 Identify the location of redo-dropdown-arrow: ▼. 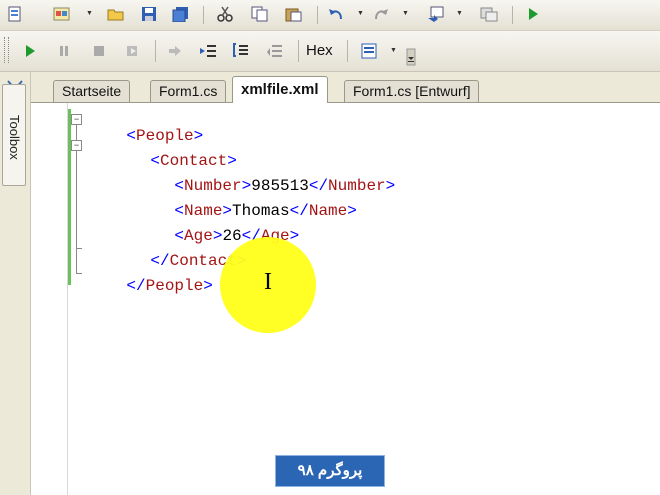
(405, 13).